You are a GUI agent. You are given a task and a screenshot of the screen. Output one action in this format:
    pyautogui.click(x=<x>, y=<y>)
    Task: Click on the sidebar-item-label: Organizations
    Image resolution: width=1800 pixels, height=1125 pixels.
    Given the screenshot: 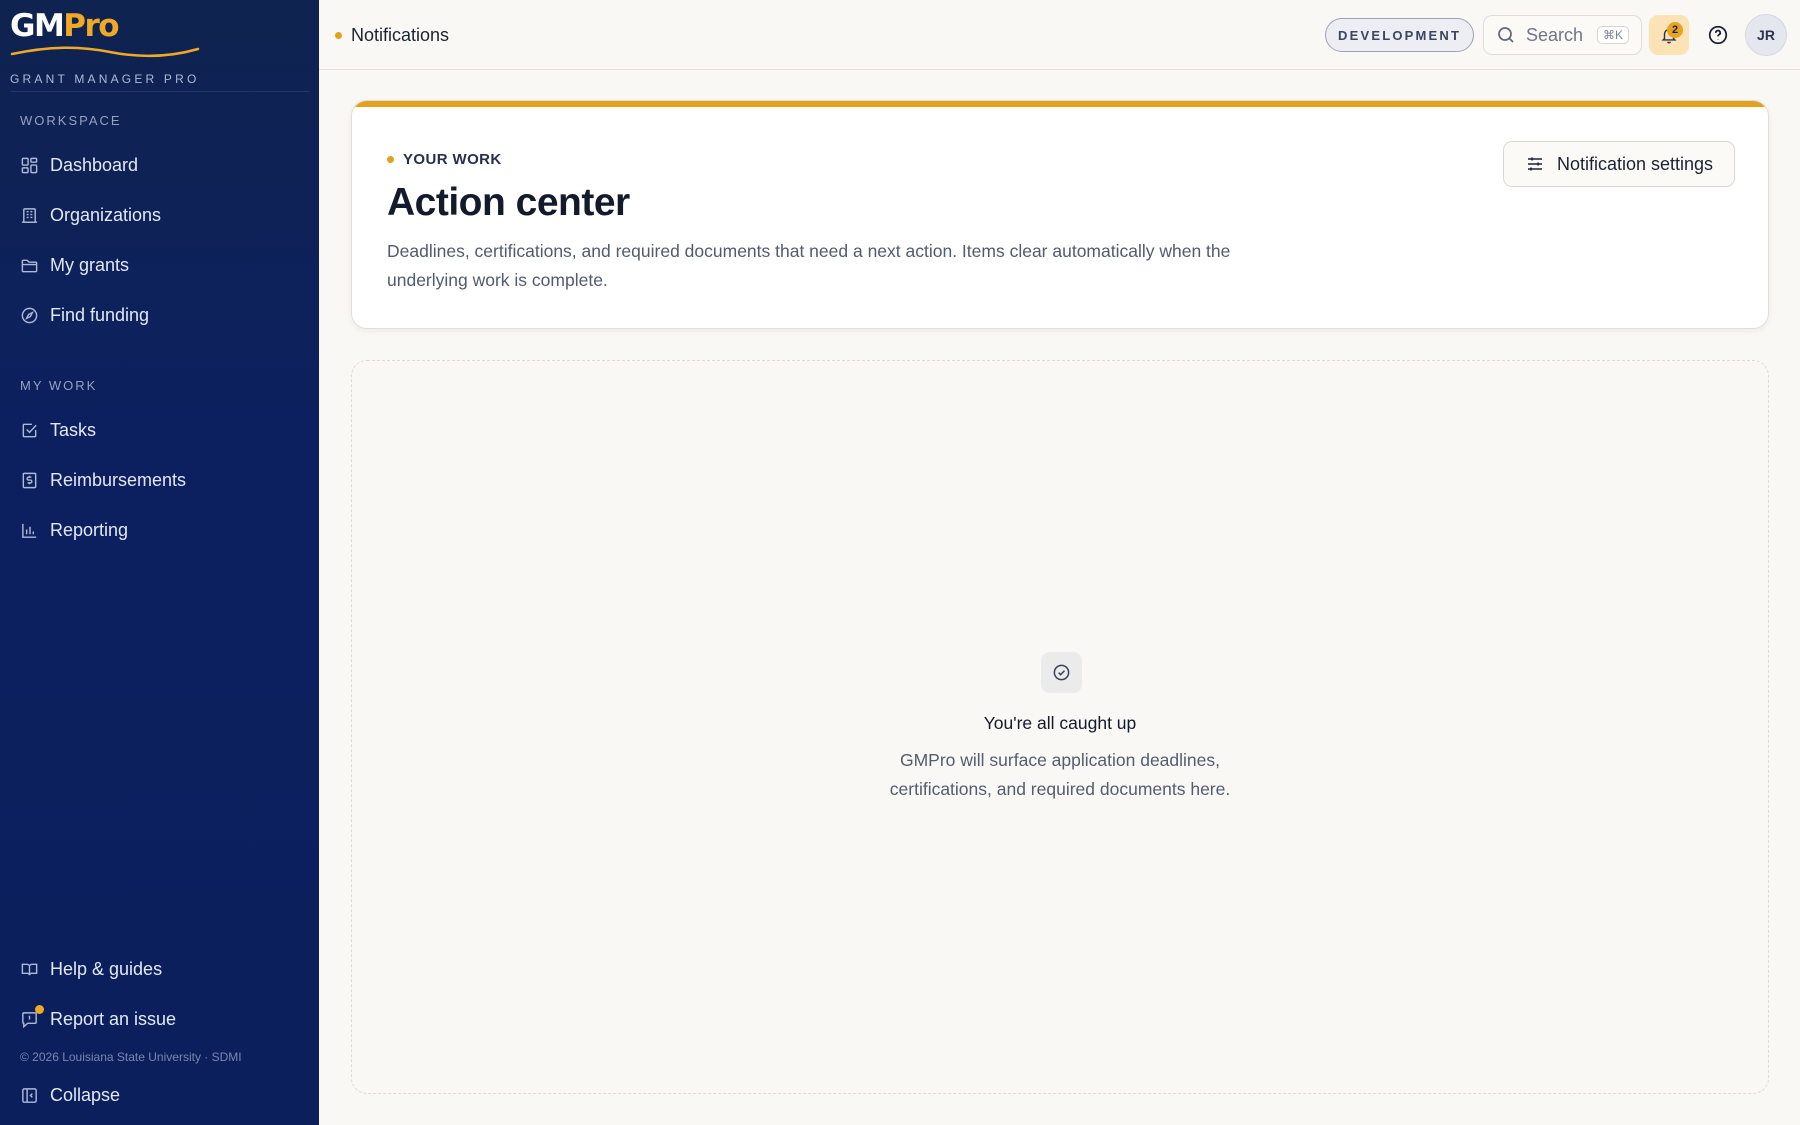 What is the action you would take?
    pyautogui.click(x=106, y=214)
    